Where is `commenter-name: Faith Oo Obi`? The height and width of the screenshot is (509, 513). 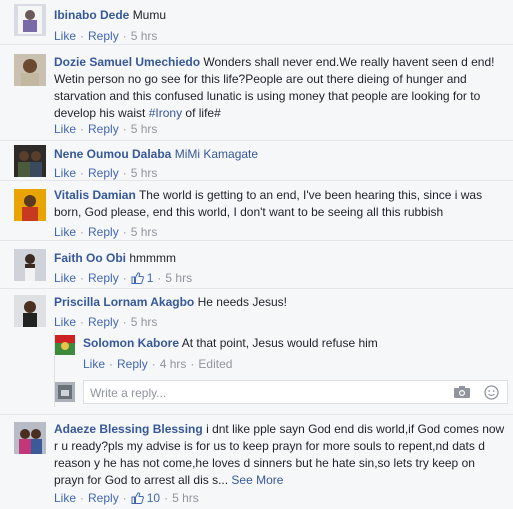
commenter-name: Faith Oo Obi is located at coordinates (90, 258).